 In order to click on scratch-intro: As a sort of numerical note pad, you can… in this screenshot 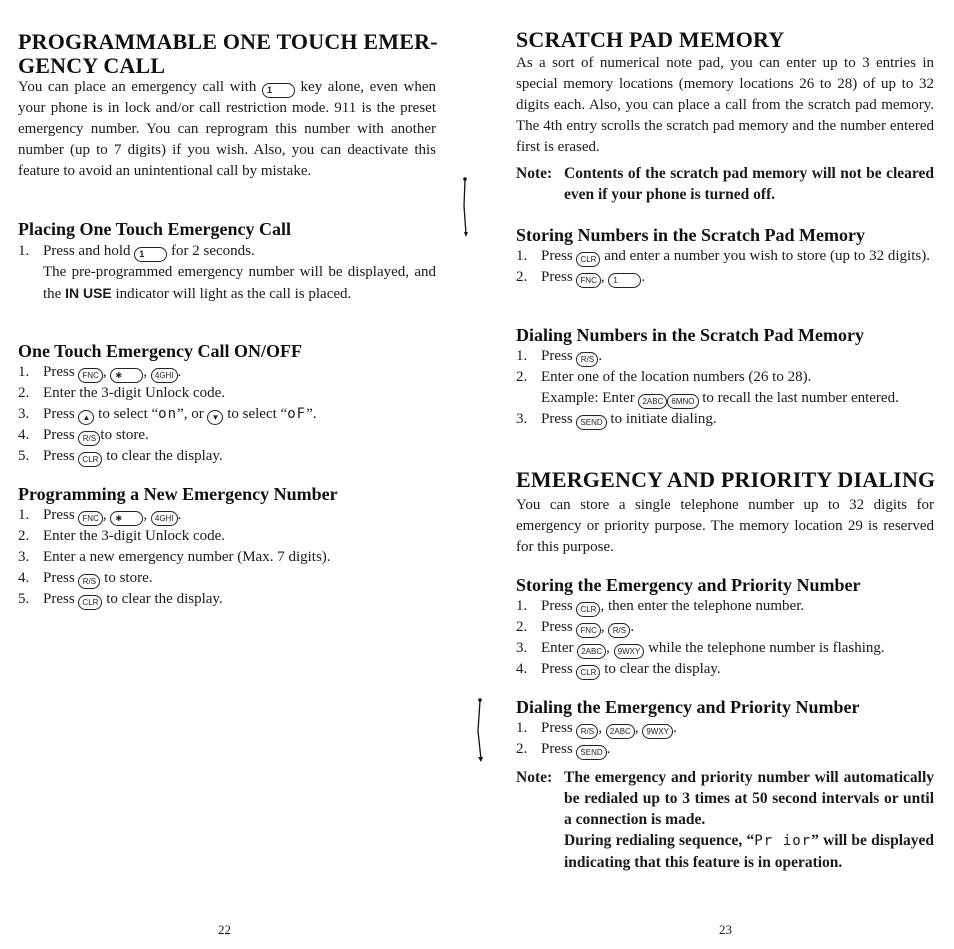, I will do `click(725, 105)`.